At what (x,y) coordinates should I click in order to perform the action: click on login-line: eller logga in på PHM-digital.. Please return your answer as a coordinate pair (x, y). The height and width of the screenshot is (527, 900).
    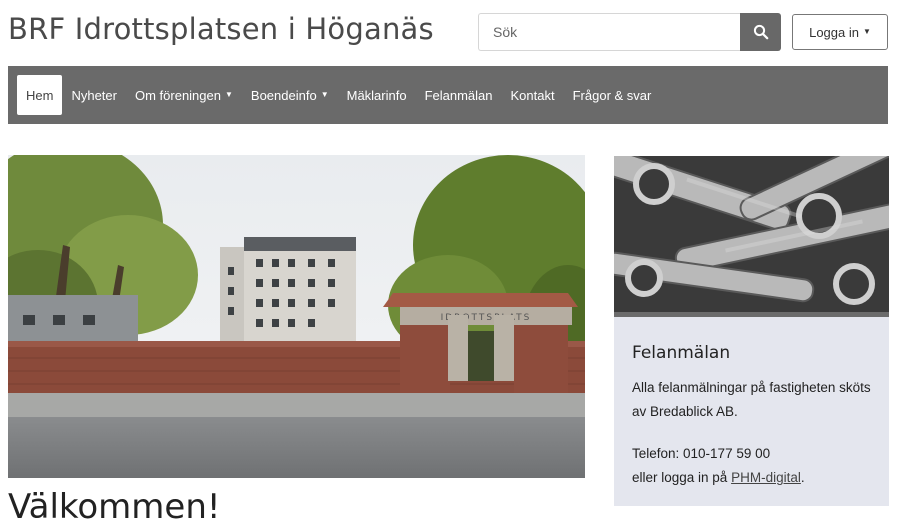
    Looking at the image, I should click on (718, 477).